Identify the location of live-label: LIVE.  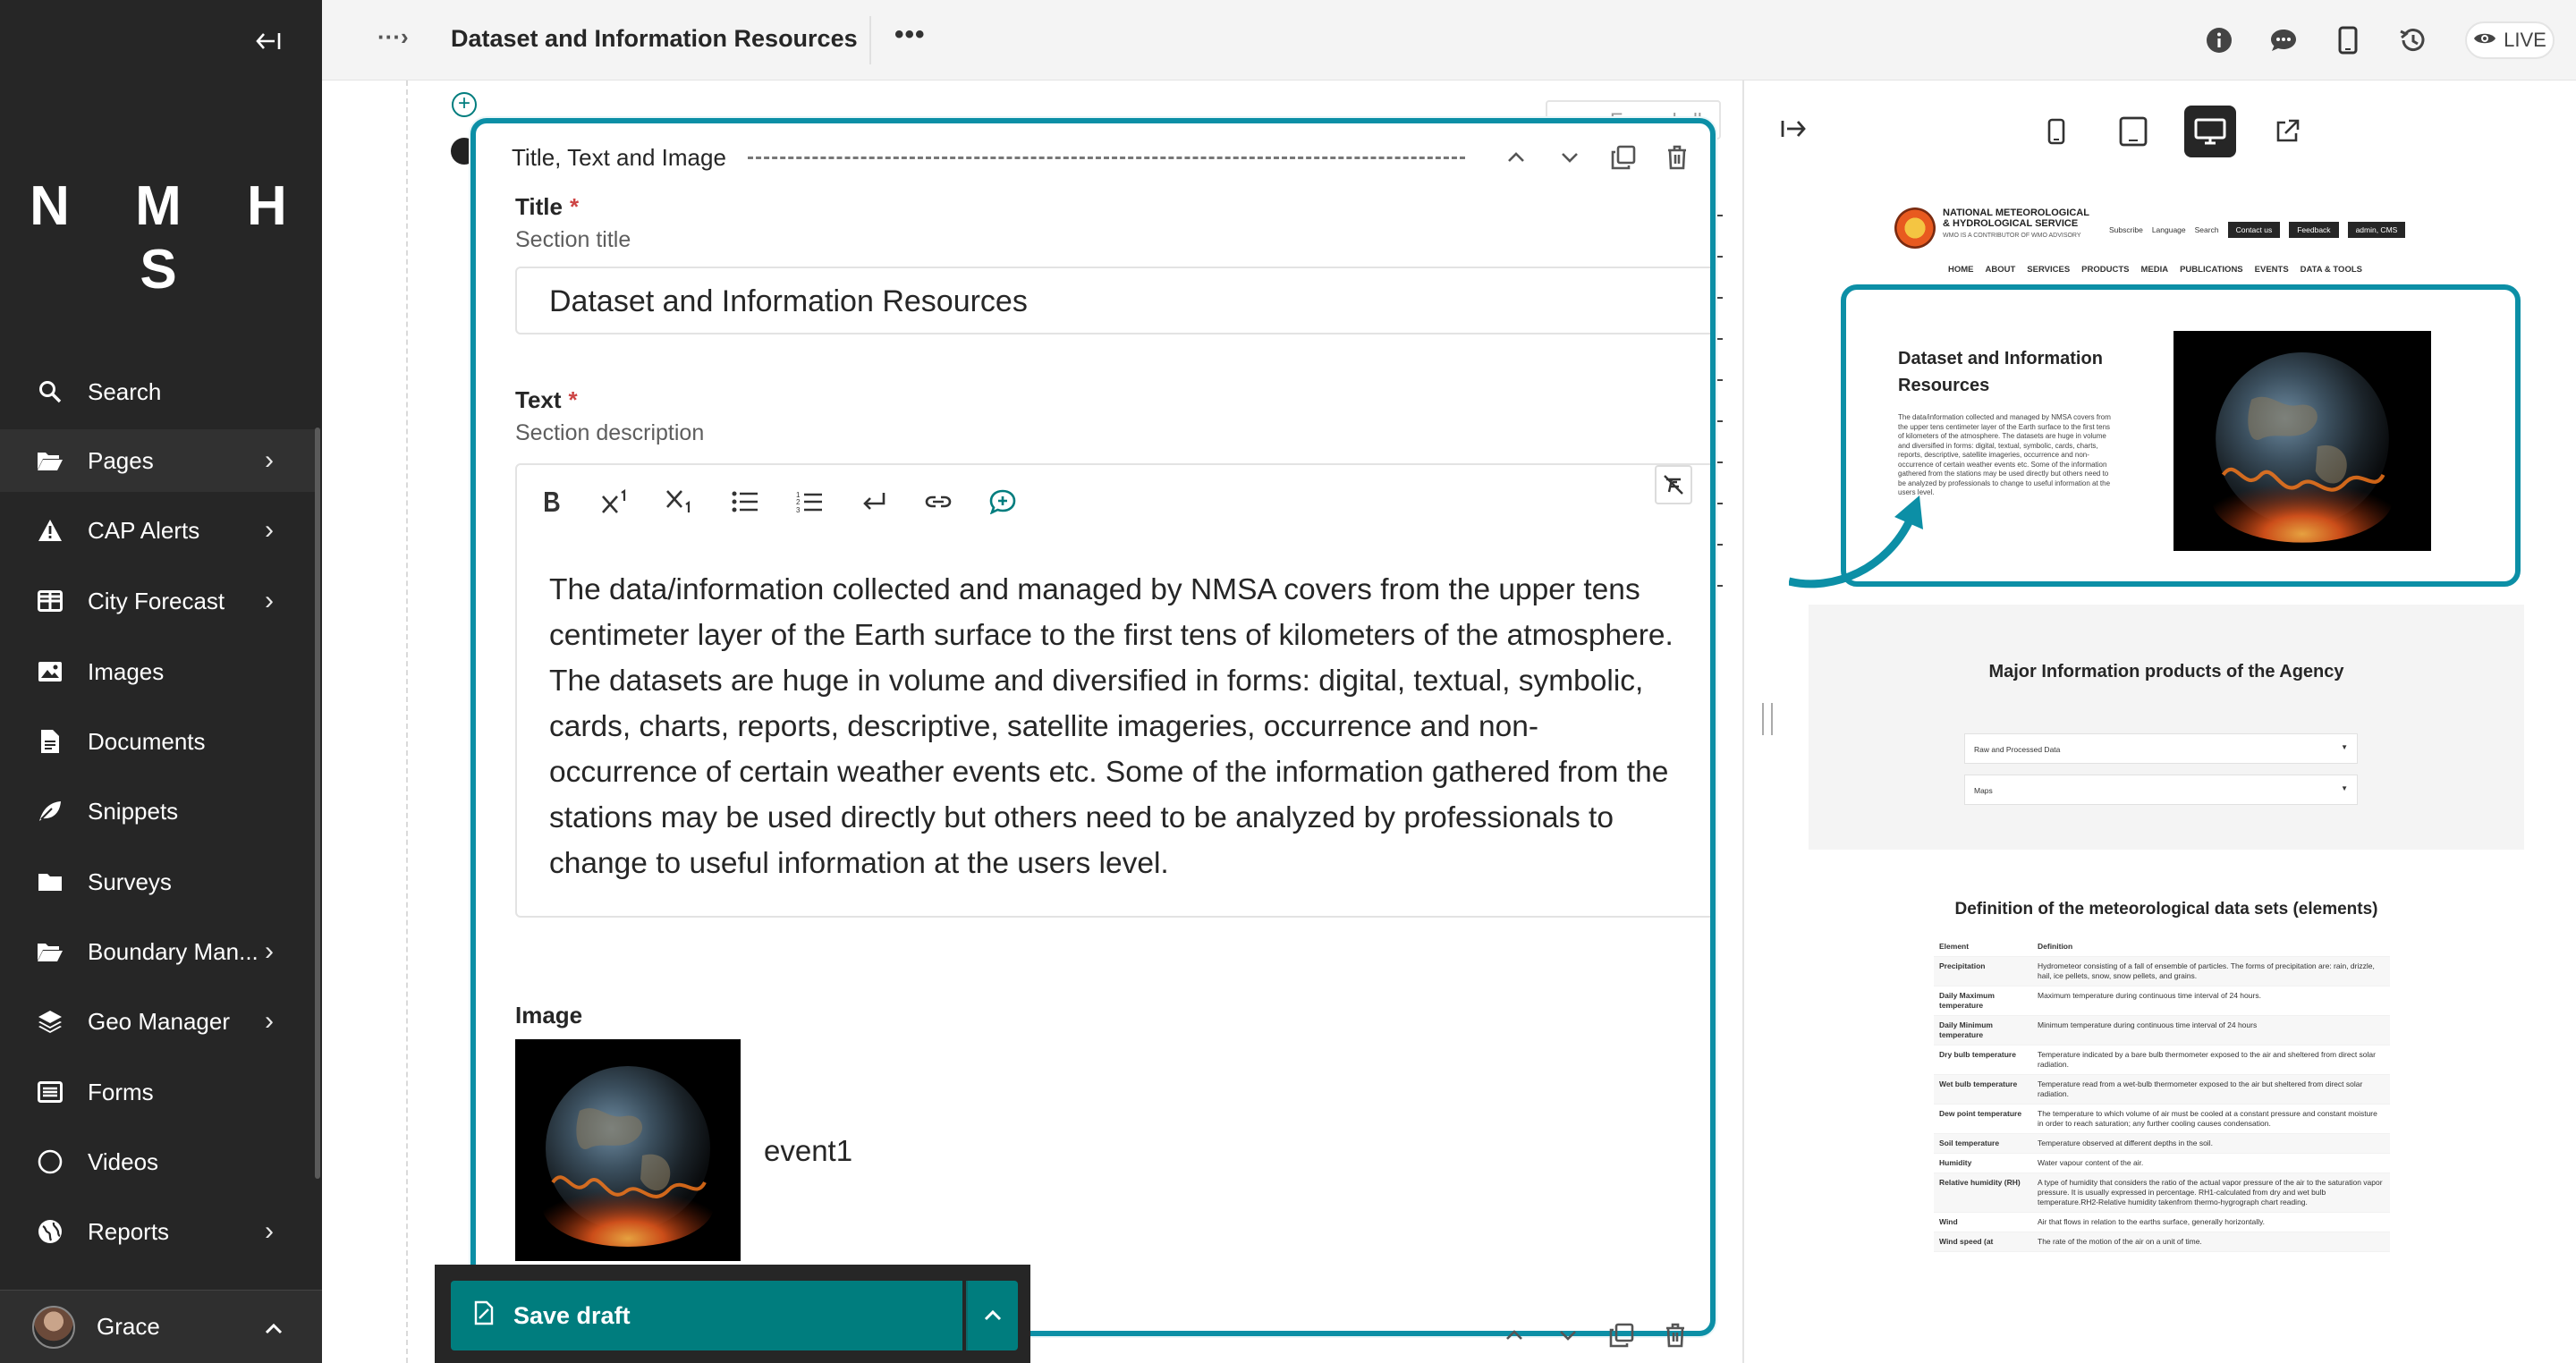
(2525, 40).